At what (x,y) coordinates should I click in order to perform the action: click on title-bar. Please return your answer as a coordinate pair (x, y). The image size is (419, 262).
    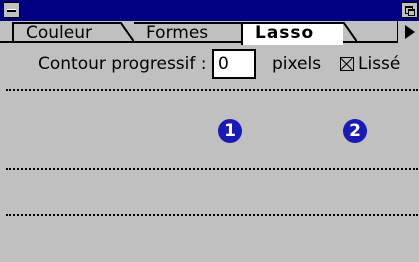
    Looking at the image, I should click on (209, 10).